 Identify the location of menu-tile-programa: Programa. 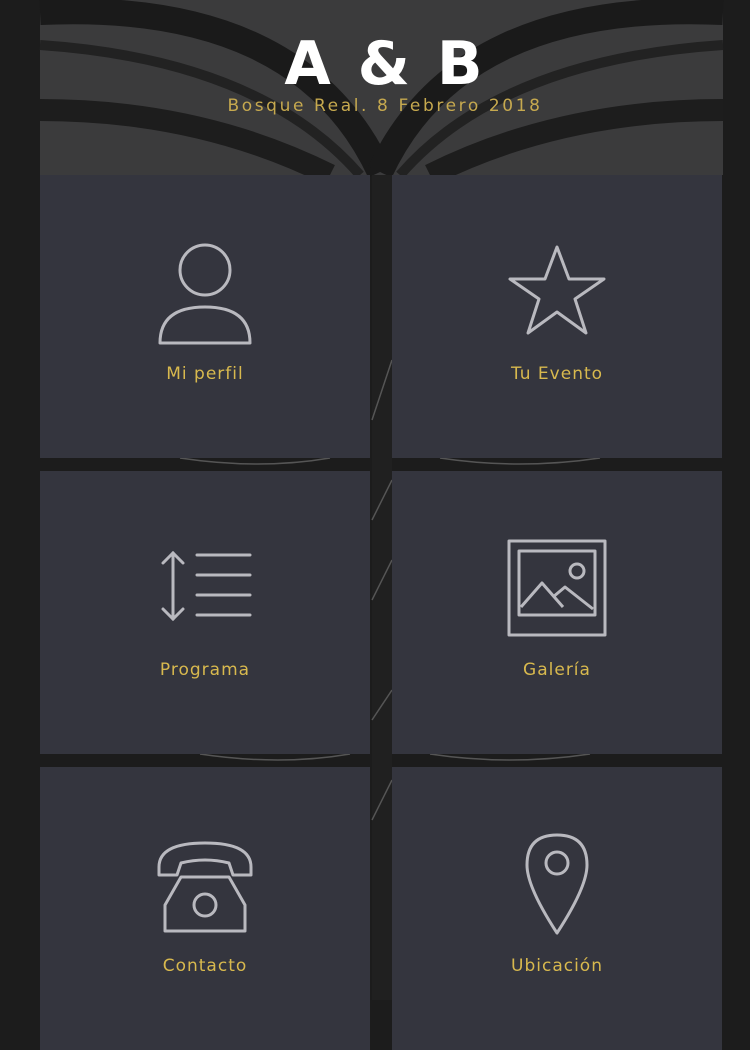
(205, 612).